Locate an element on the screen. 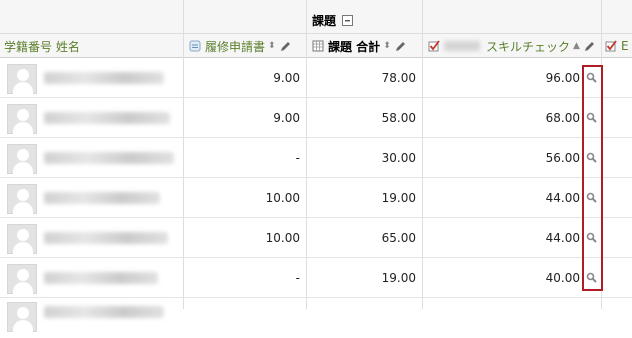 The height and width of the screenshot is (338, 632). table-row: - 30.00 56.00 is located at coordinates (316, 158).